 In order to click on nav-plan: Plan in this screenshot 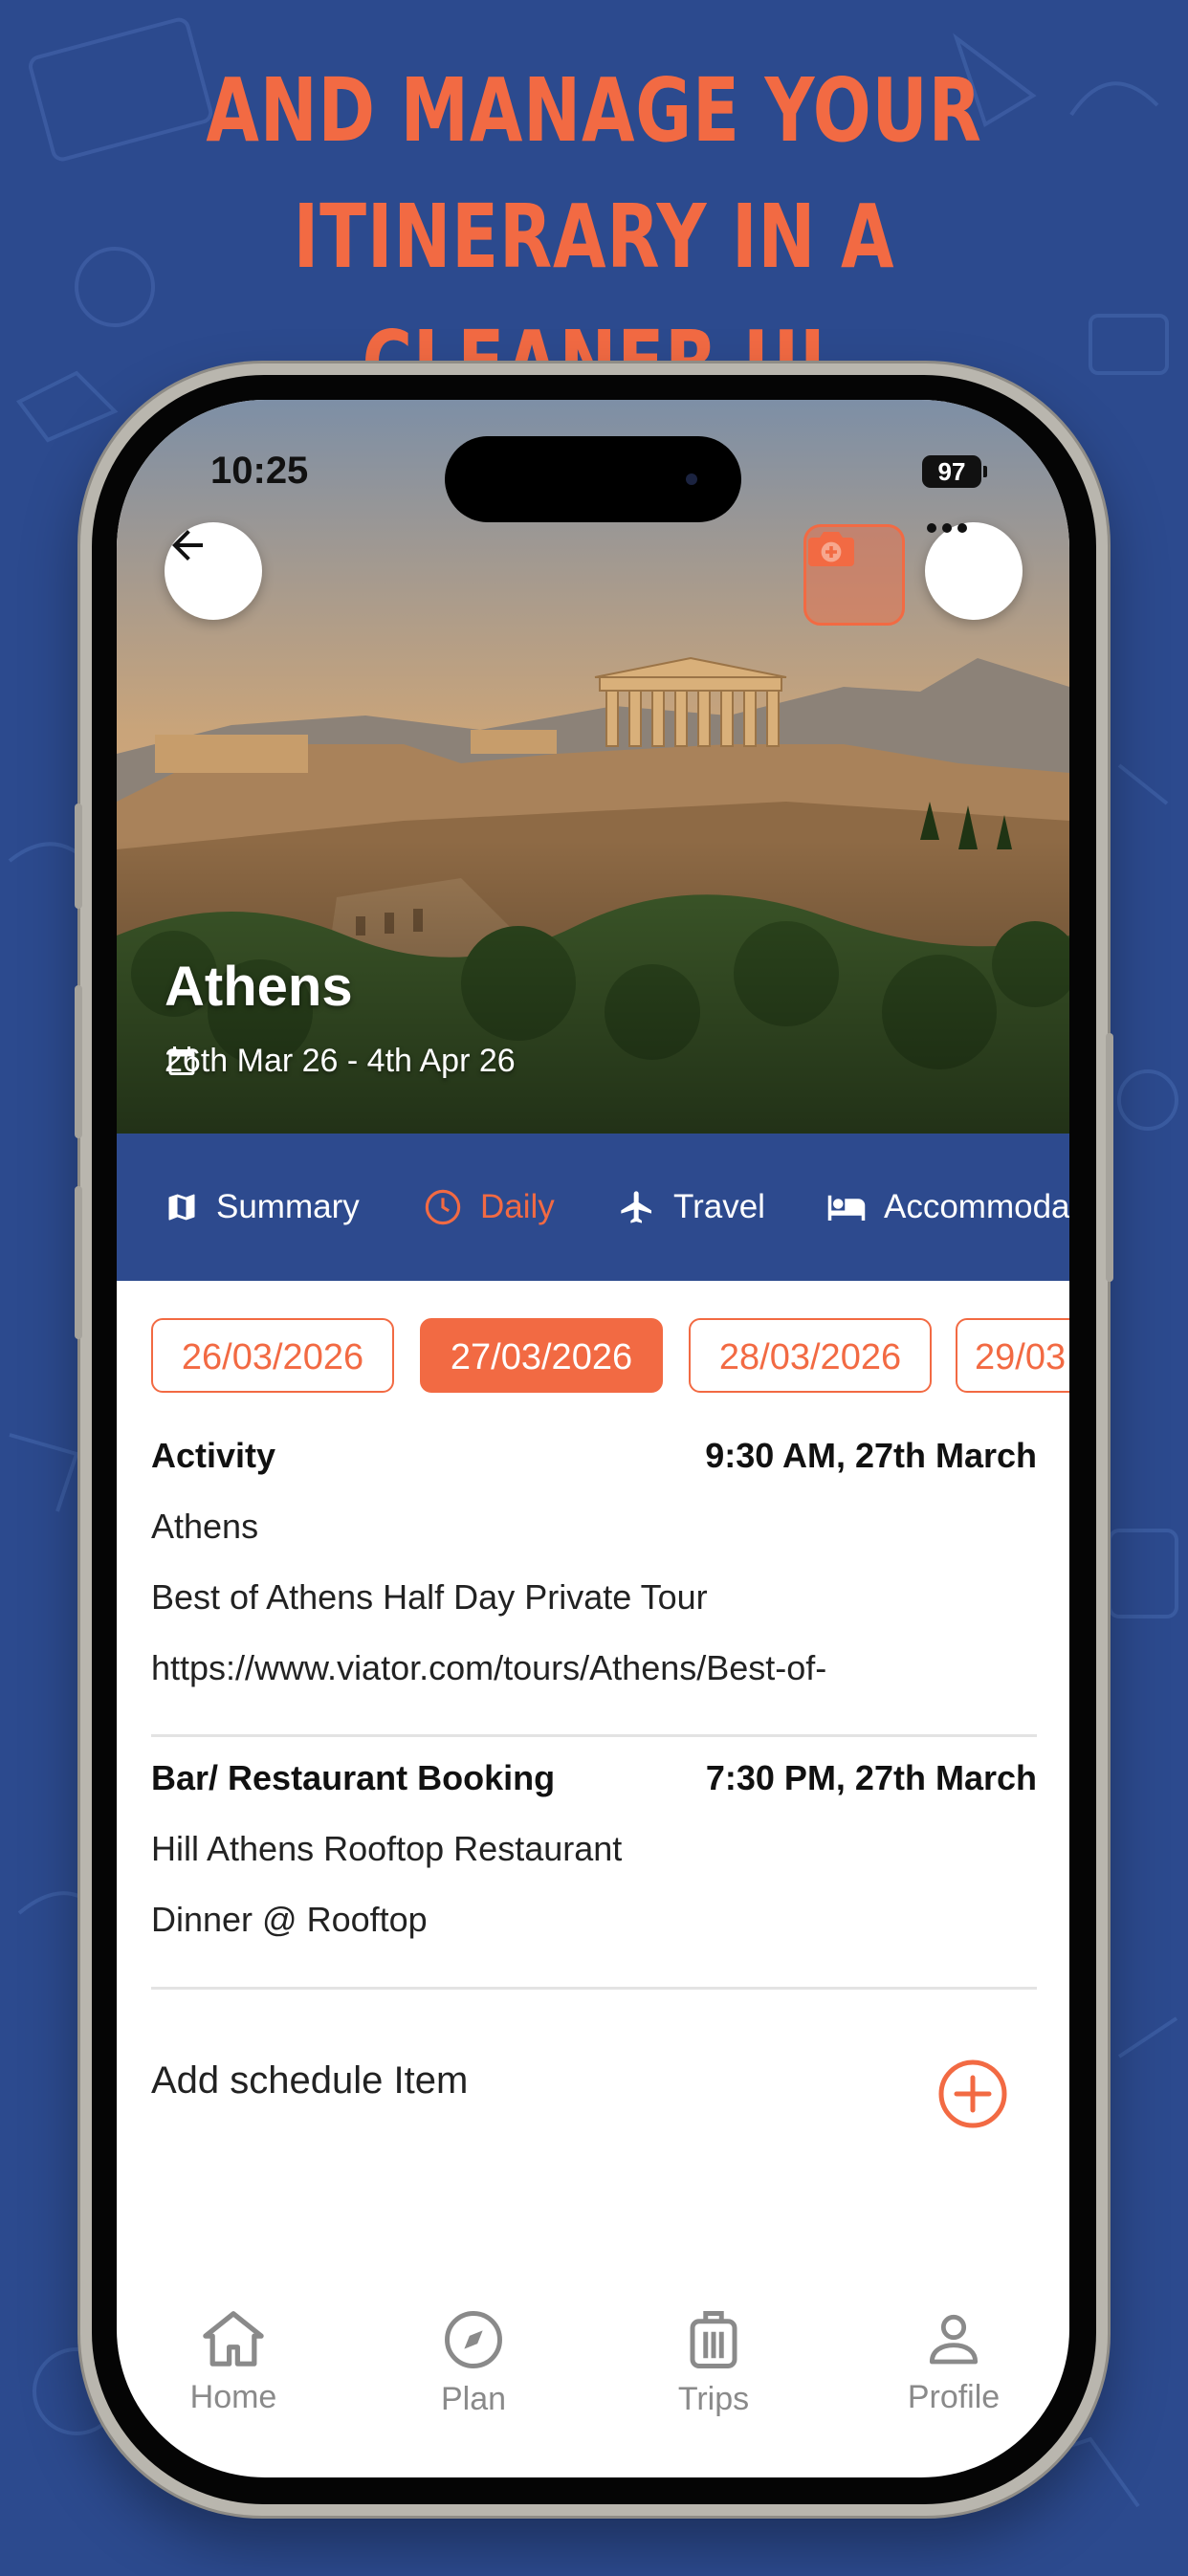, I will do `click(473, 2363)`.